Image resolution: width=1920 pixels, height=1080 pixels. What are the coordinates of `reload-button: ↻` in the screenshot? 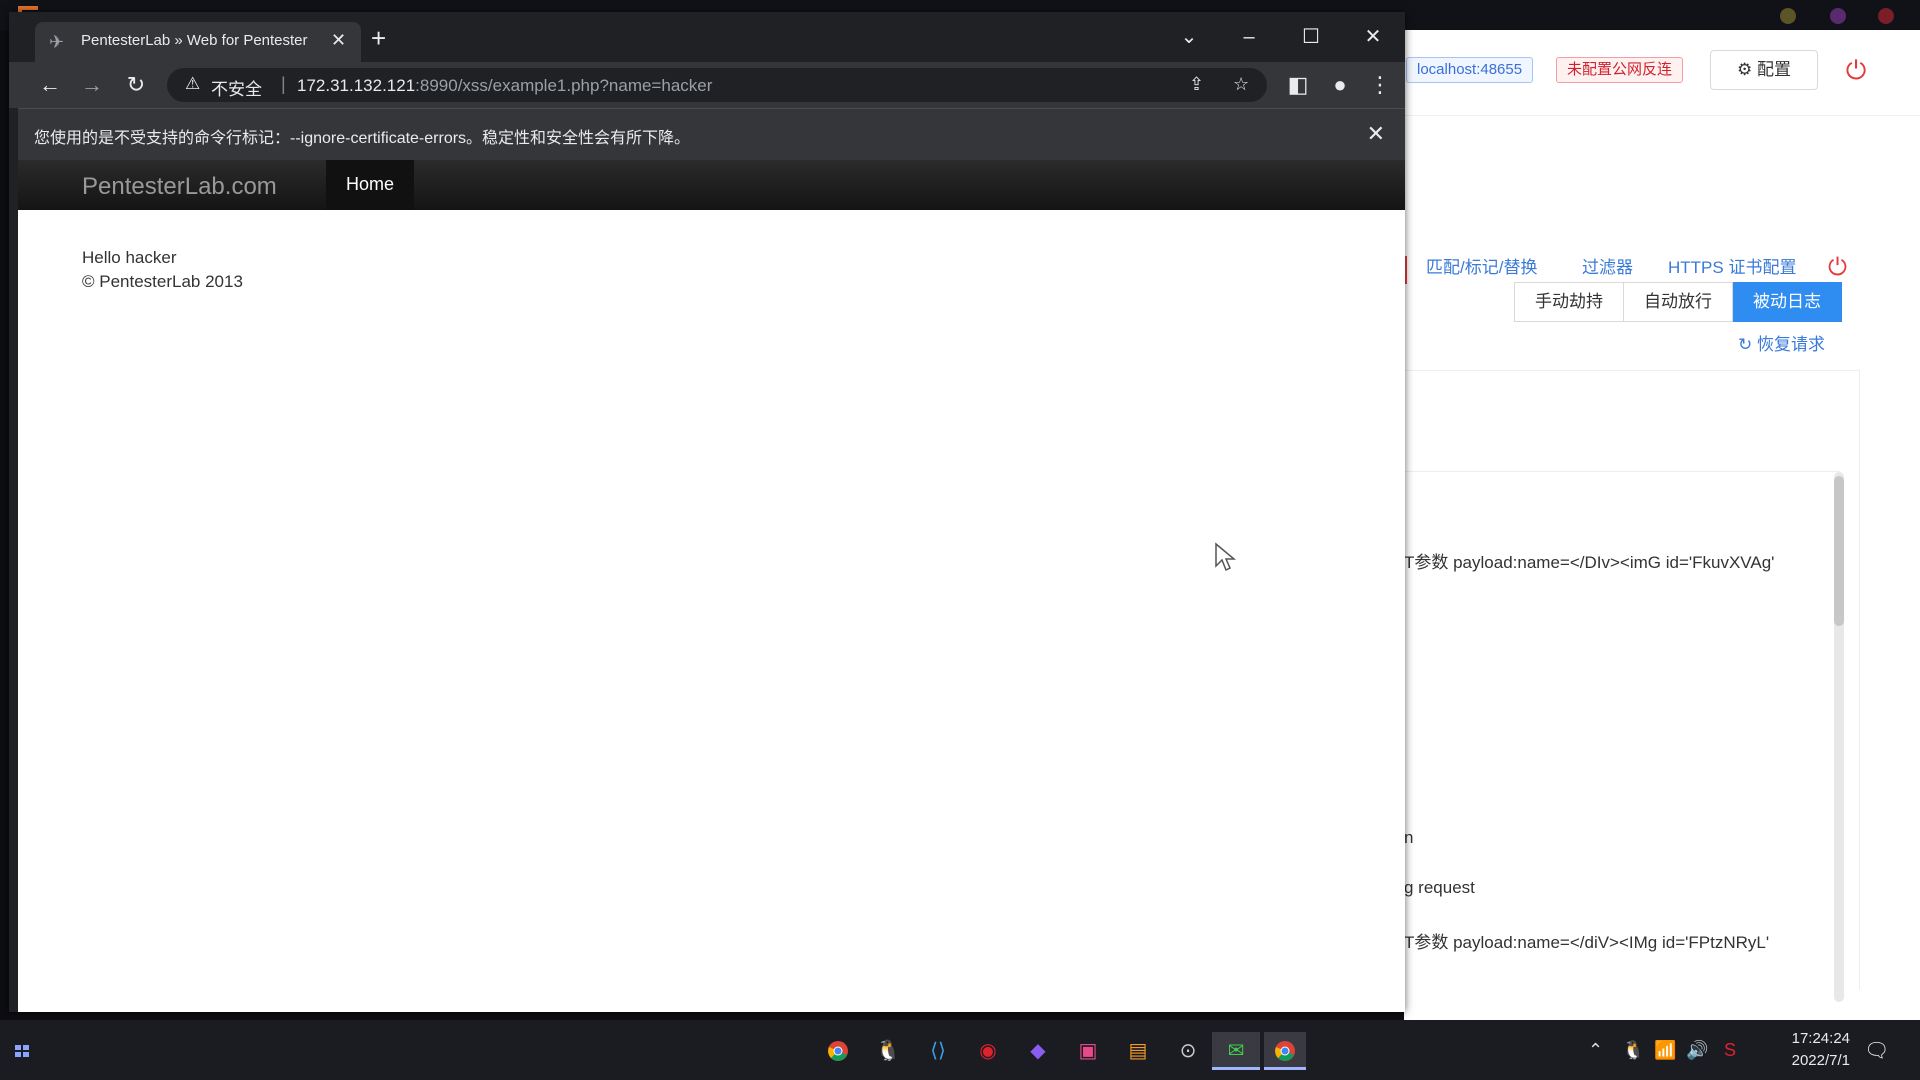 It's located at (136, 85).